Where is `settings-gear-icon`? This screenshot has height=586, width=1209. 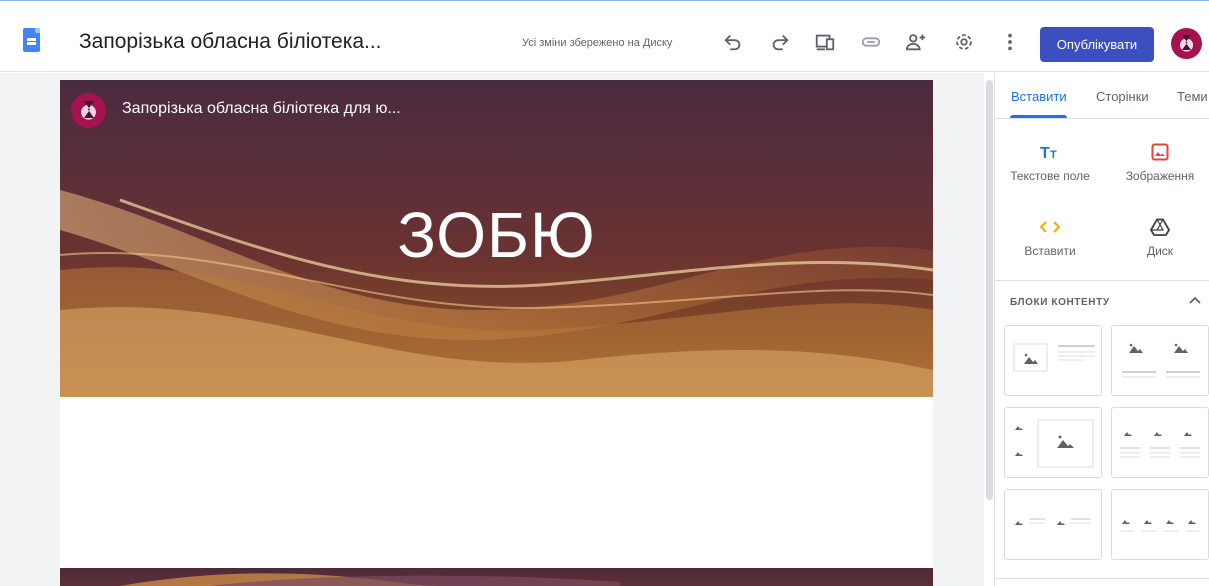 settings-gear-icon is located at coordinates (964, 42).